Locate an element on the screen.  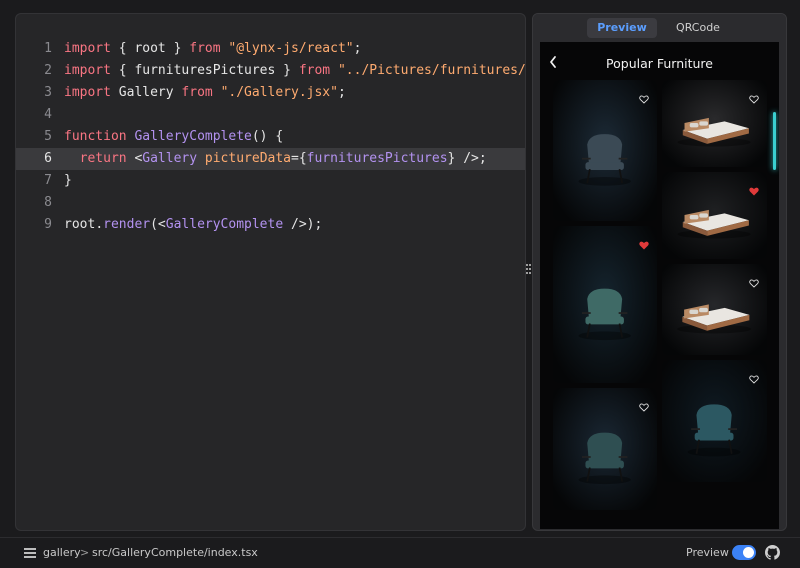
code-line: 9 root.render(<GalleryComplete />); is located at coordinates (270, 225).